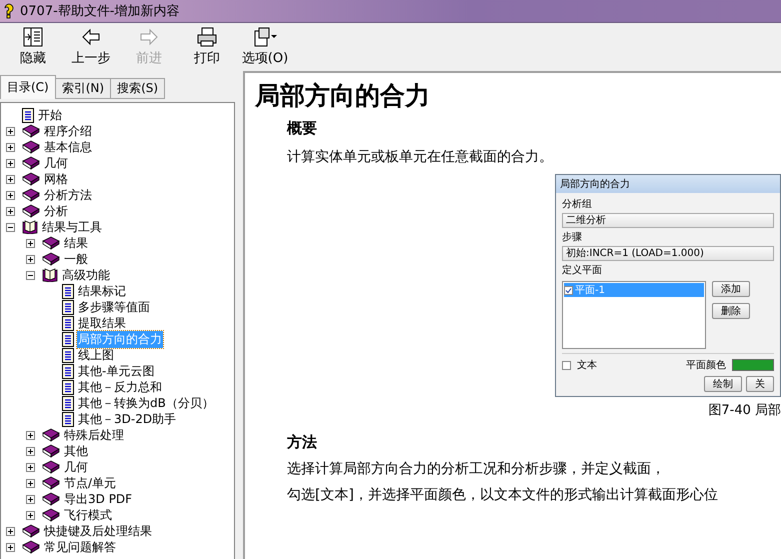 This screenshot has height=559, width=781. I want to click on tree-item: 结果与工具, so click(72, 227).